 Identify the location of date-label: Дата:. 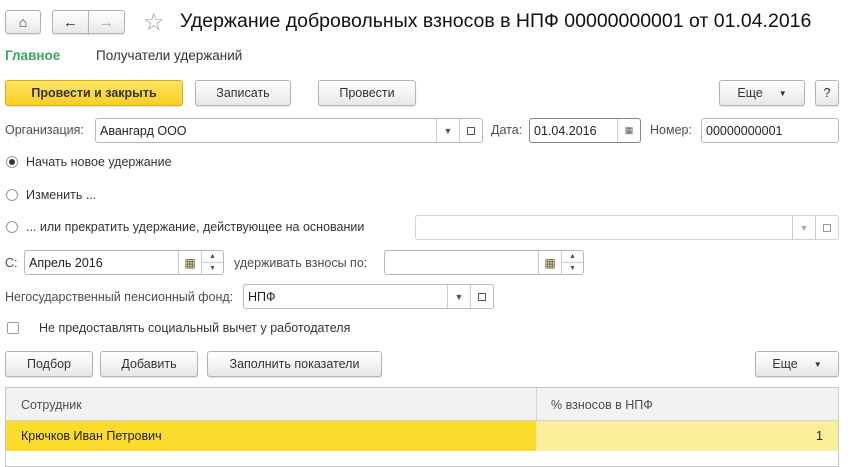
(507, 130).